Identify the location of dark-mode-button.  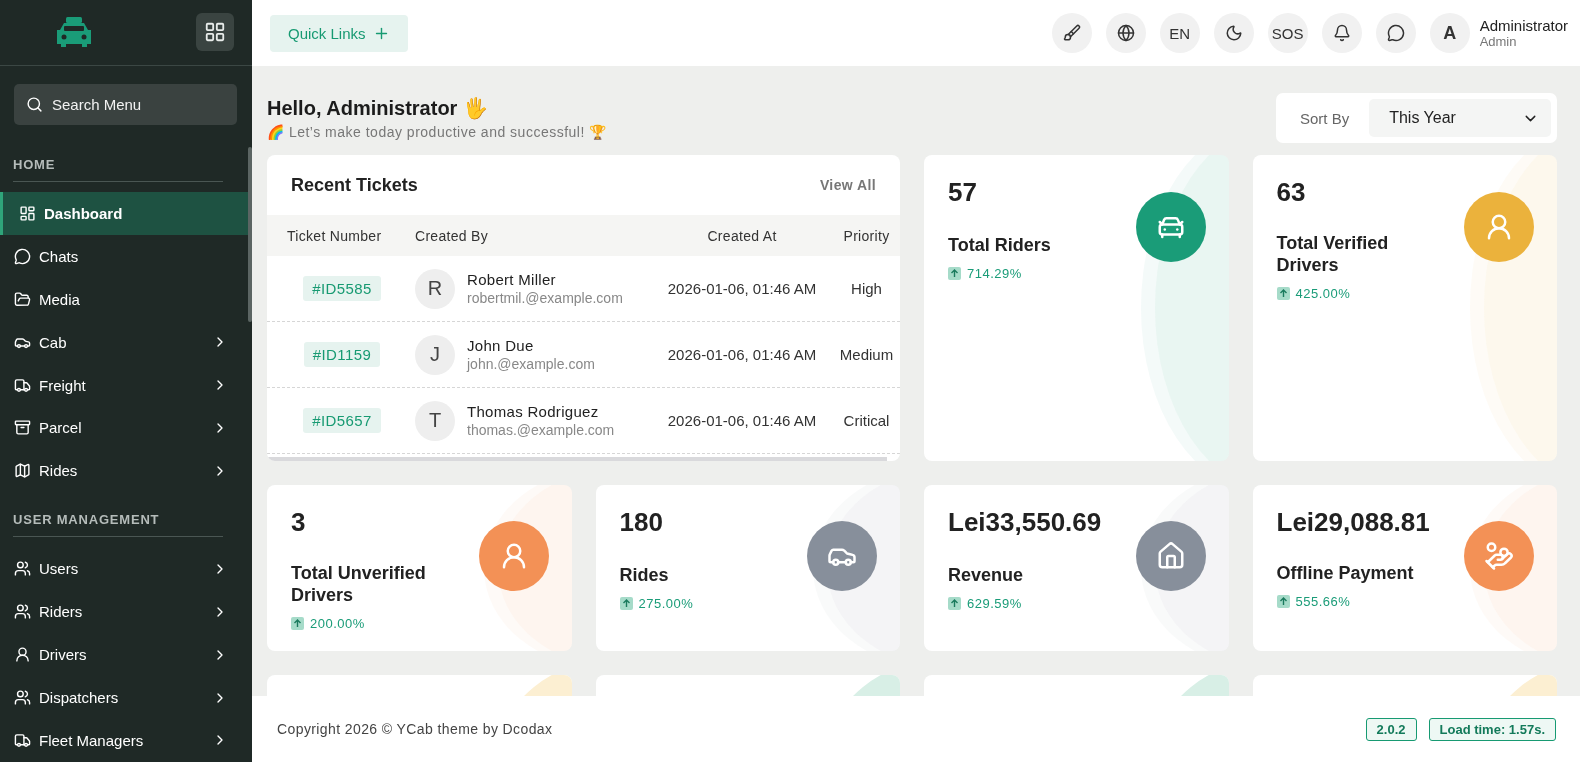
(1233, 33).